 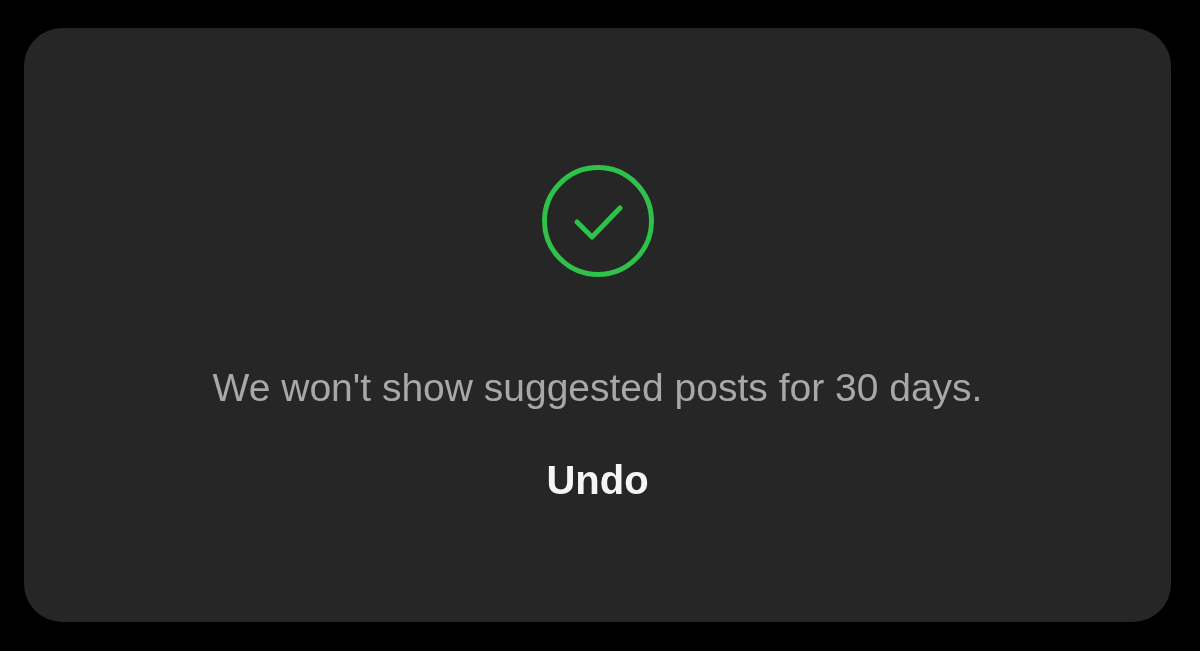 What do you see at coordinates (597, 221) in the screenshot?
I see `check-circle-icon` at bounding box center [597, 221].